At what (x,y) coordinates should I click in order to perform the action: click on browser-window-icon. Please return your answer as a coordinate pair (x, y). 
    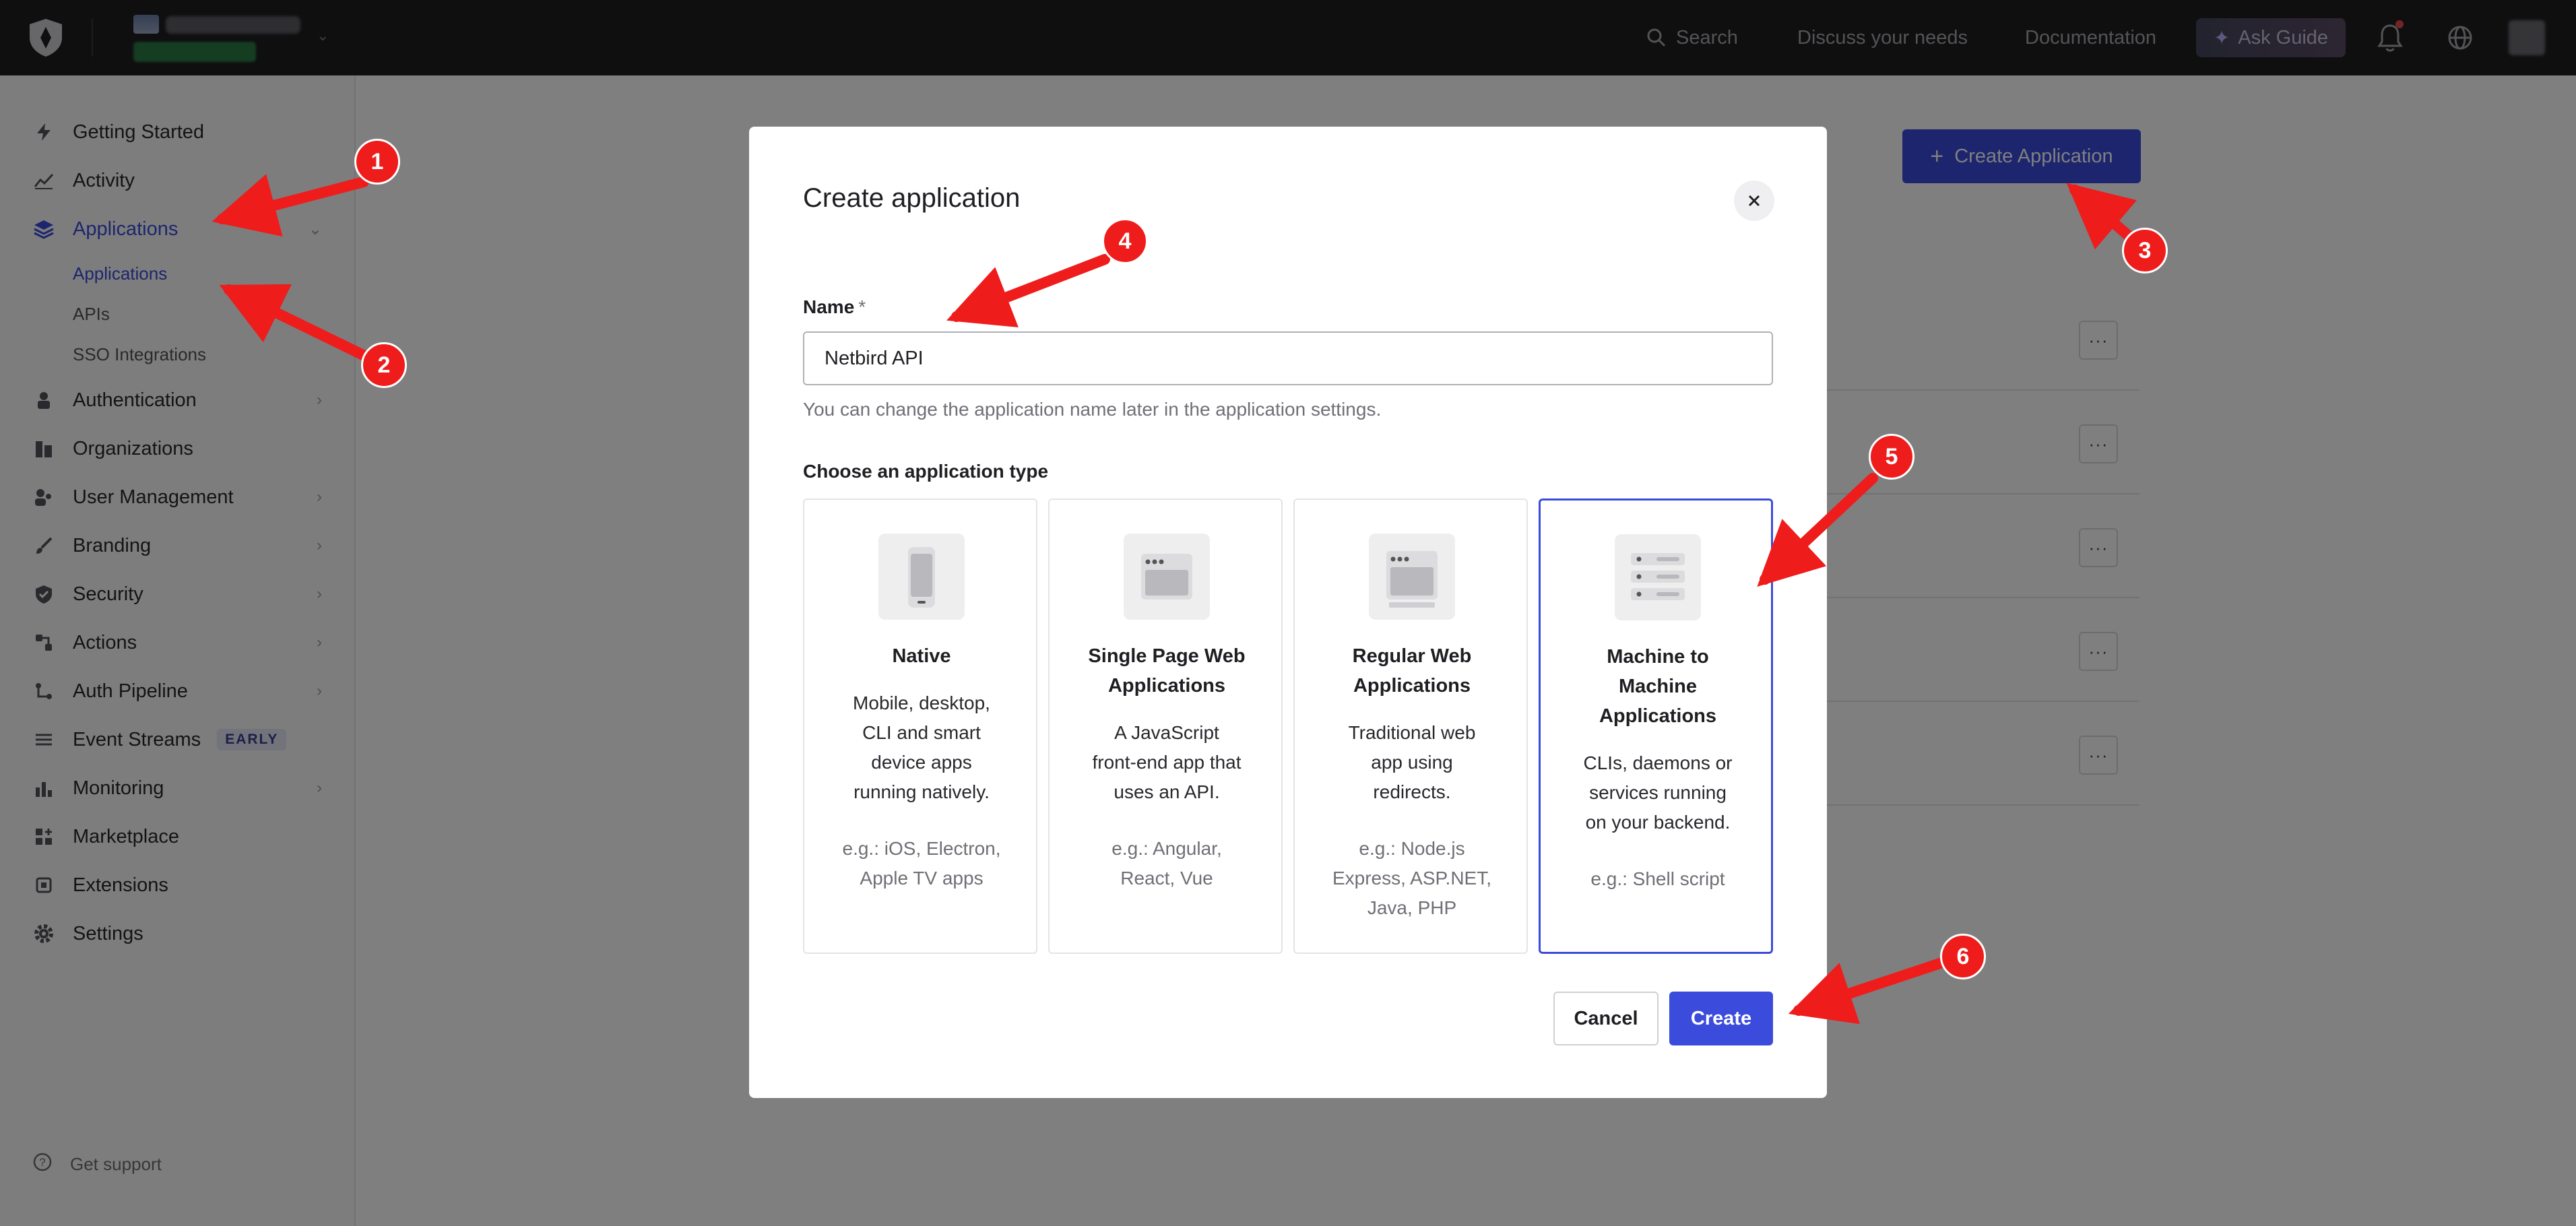
    Looking at the image, I should click on (1167, 577).